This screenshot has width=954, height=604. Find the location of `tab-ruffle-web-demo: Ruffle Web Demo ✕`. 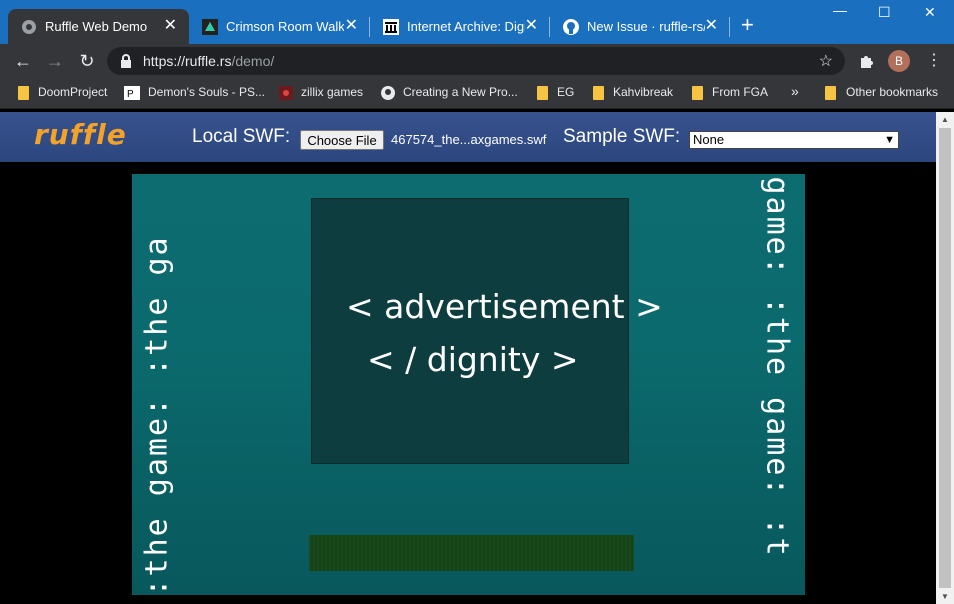

tab-ruffle-web-demo: Ruffle Web Demo ✕ is located at coordinates (98, 26).